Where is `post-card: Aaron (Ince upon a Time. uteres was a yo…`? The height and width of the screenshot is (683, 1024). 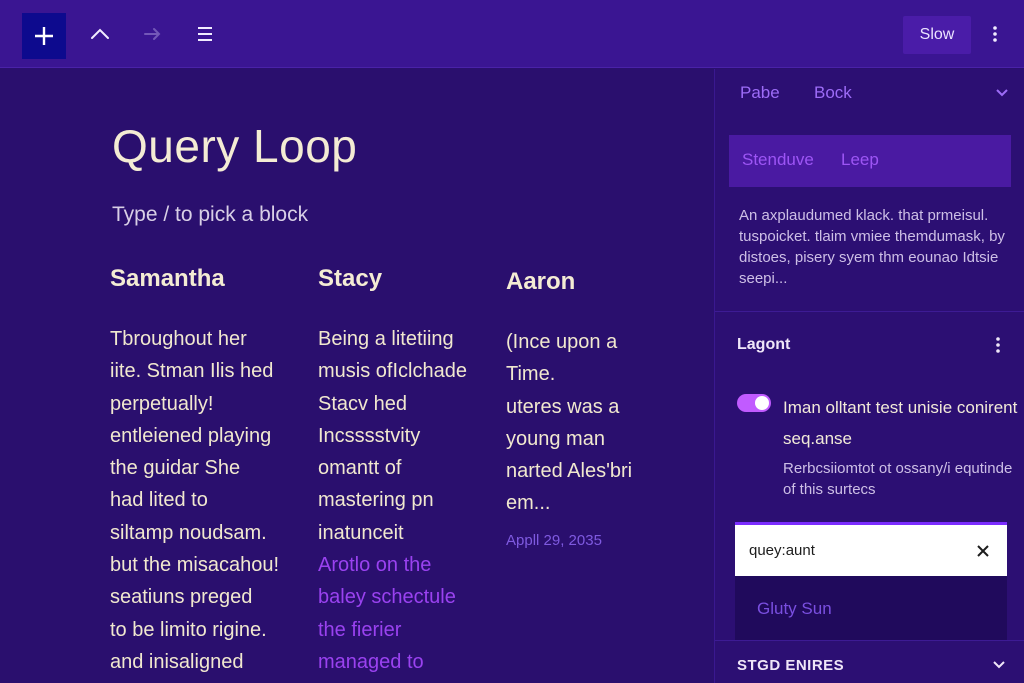 post-card: Aaron (Ince upon a Time. uteres was a yo… is located at coordinates (596, 408).